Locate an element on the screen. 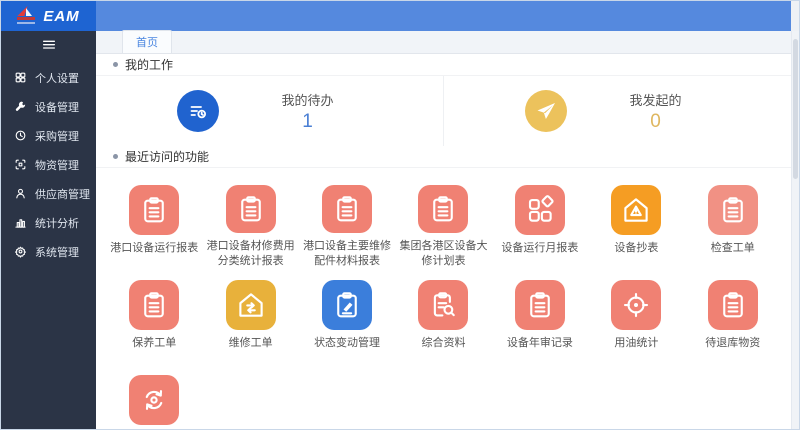 This screenshot has width=800, height=430. sidebar-item-label: 个人设置 is located at coordinates (57, 78).